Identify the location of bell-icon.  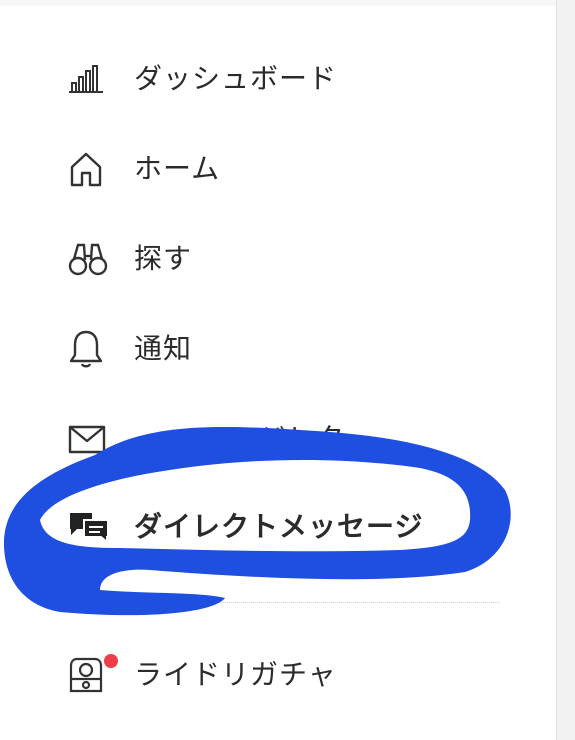
(89, 349).